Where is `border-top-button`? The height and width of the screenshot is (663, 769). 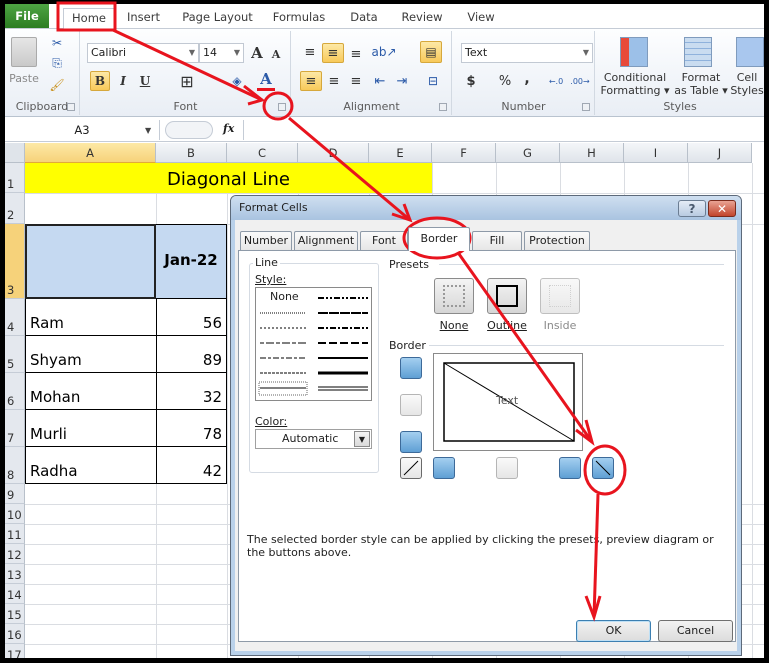 border-top-button is located at coordinates (411, 368).